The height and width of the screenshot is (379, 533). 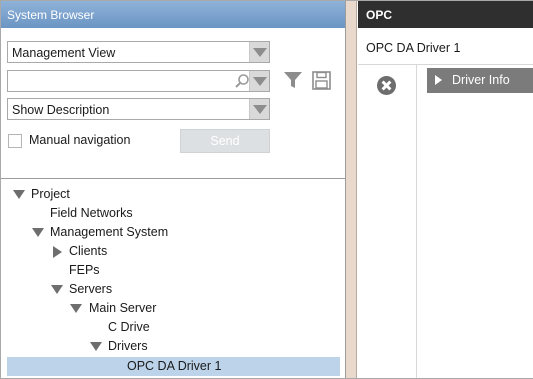 What do you see at coordinates (138, 109) in the screenshot?
I see `description-select: Show Description` at bounding box center [138, 109].